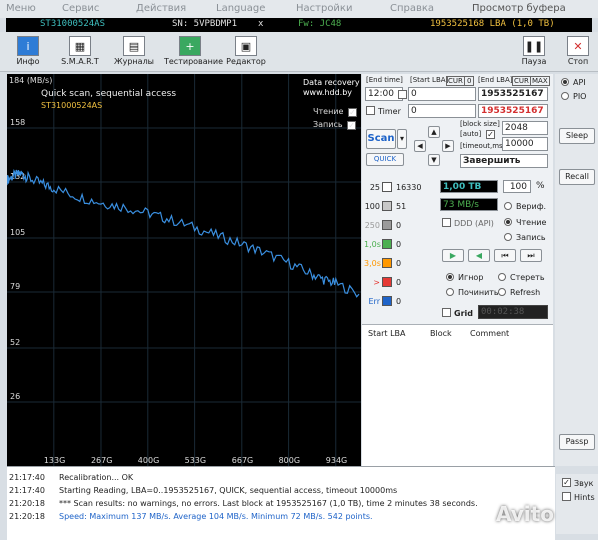  Describe the element at coordinates (442, 94) in the screenshot. I see `start-lba-input: 0` at that location.